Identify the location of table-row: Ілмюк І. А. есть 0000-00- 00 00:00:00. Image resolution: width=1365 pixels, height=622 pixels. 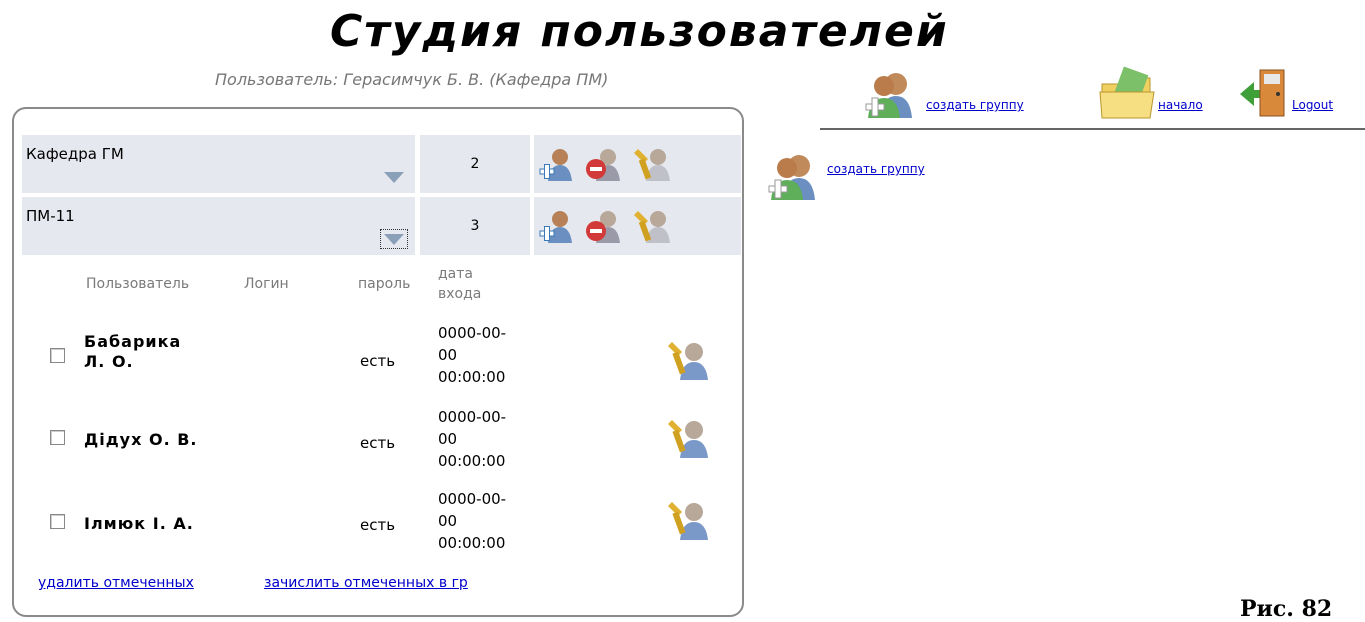
(370, 528).